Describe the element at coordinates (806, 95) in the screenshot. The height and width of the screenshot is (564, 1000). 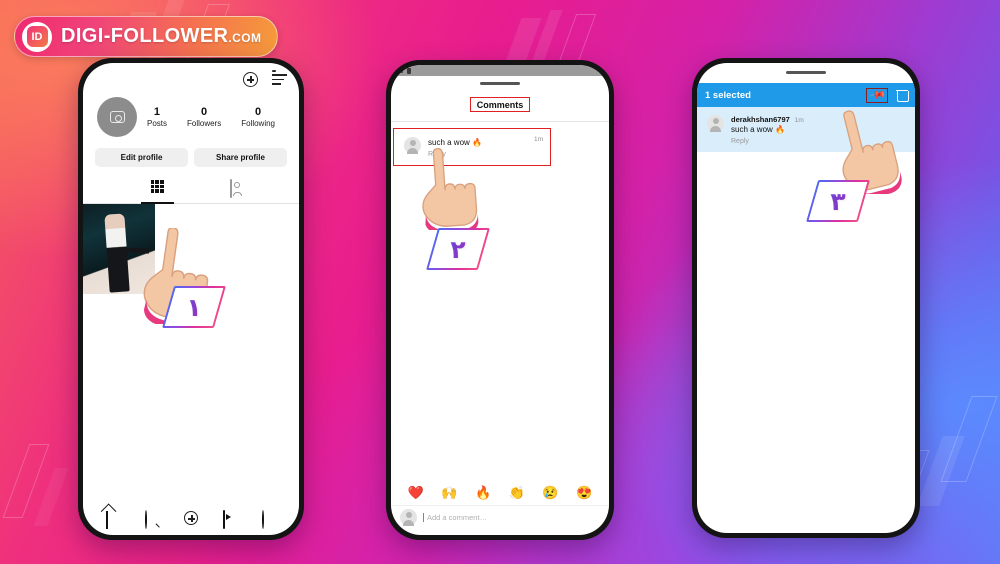
I see `selection-action-bar: 1 selected 📌` at that location.